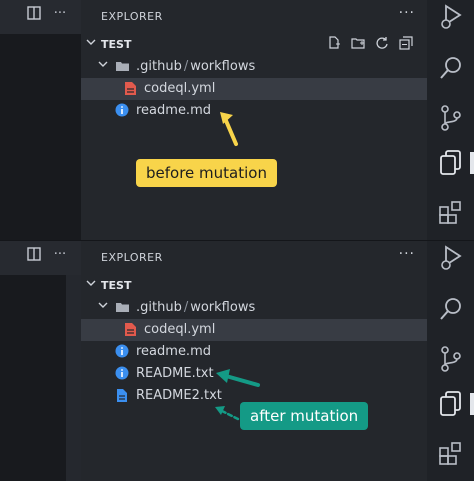 This screenshot has height=481, width=474. I want to click on file-label: README2.txt, so click(179, 395).